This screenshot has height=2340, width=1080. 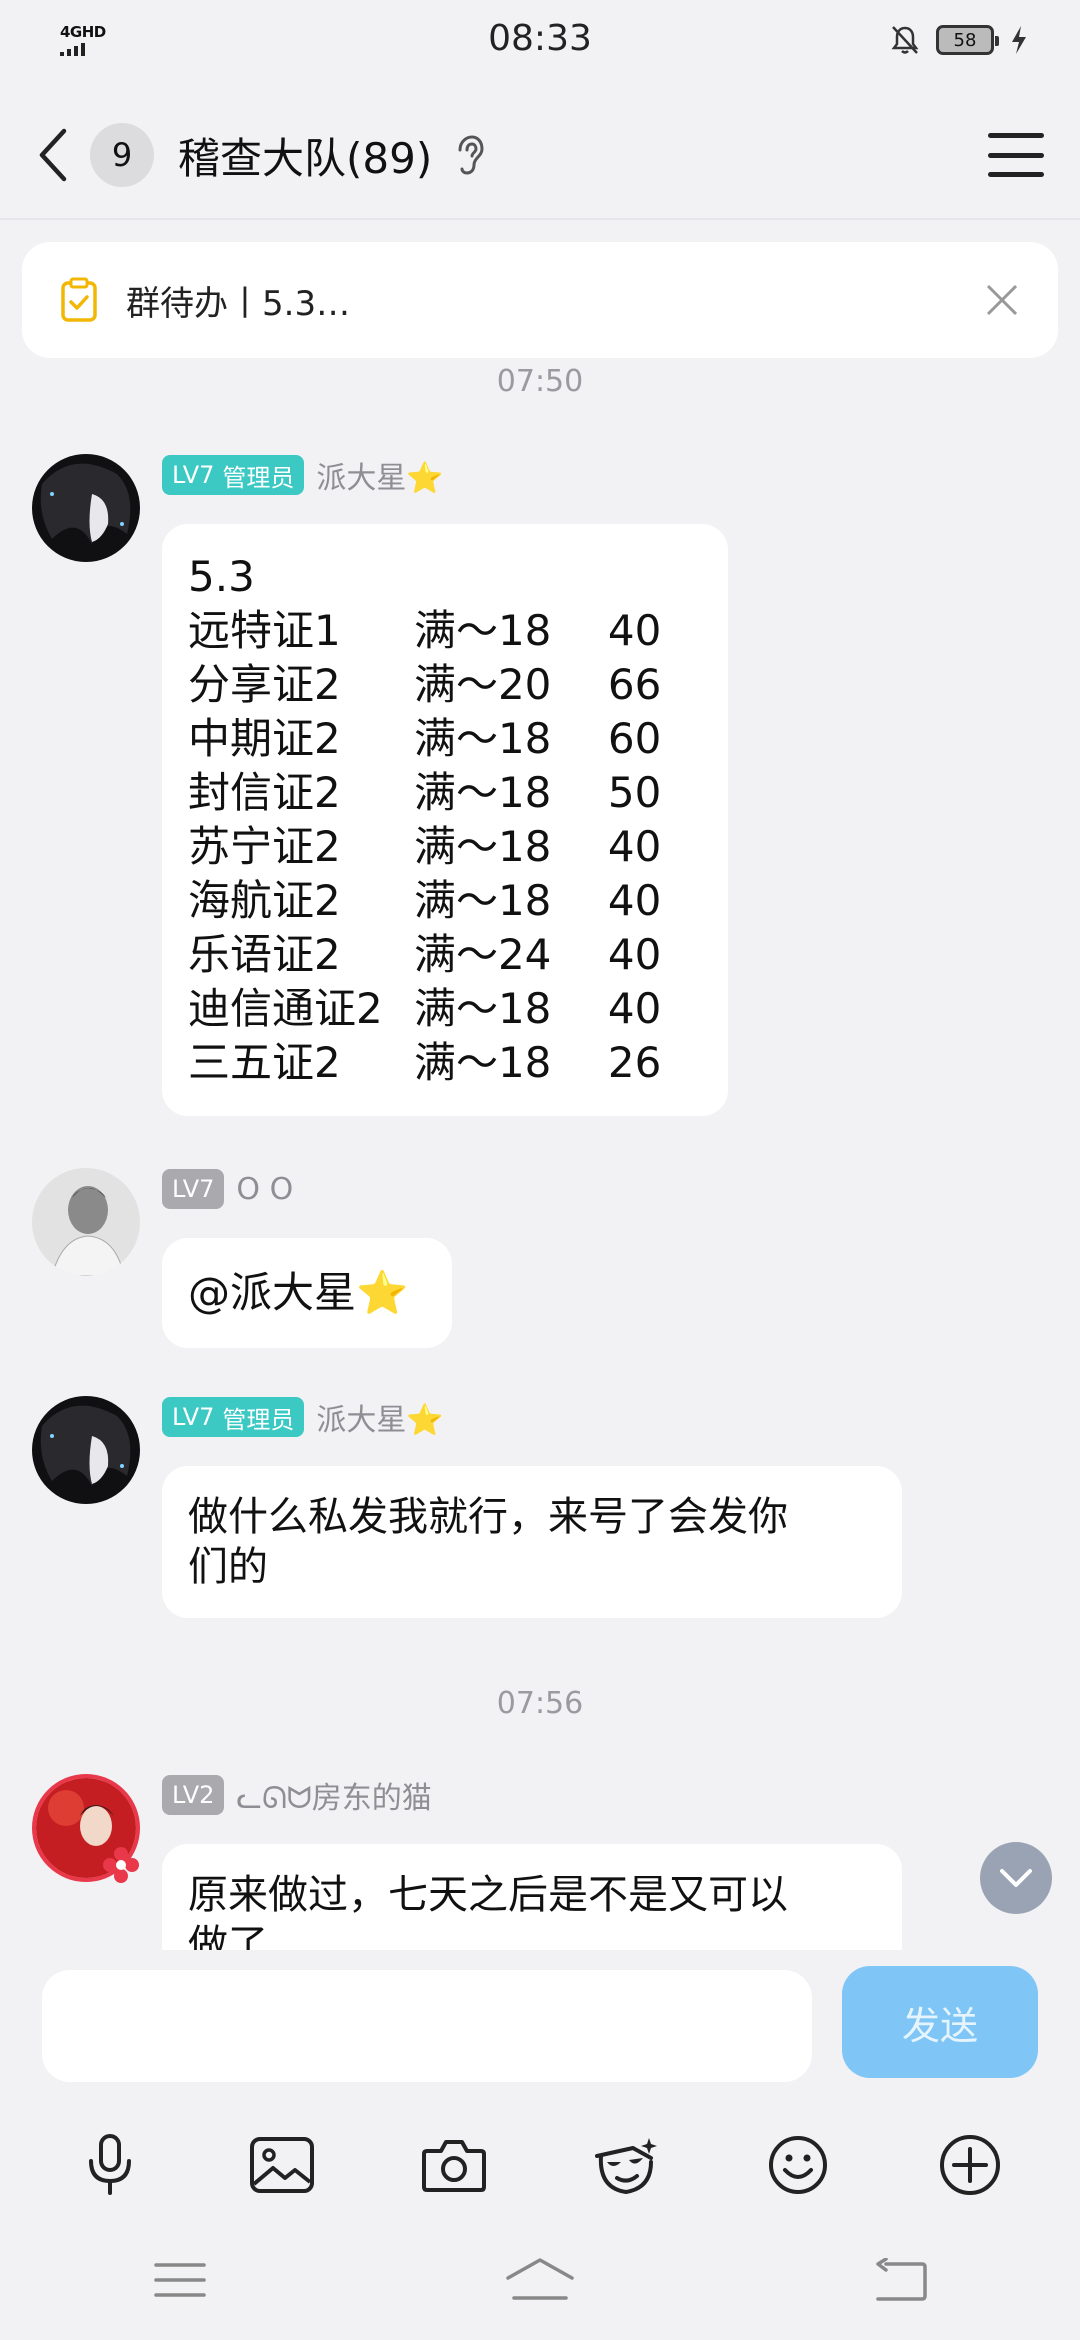 I want to click on sticker-icon, so click(x=626, y=2166).